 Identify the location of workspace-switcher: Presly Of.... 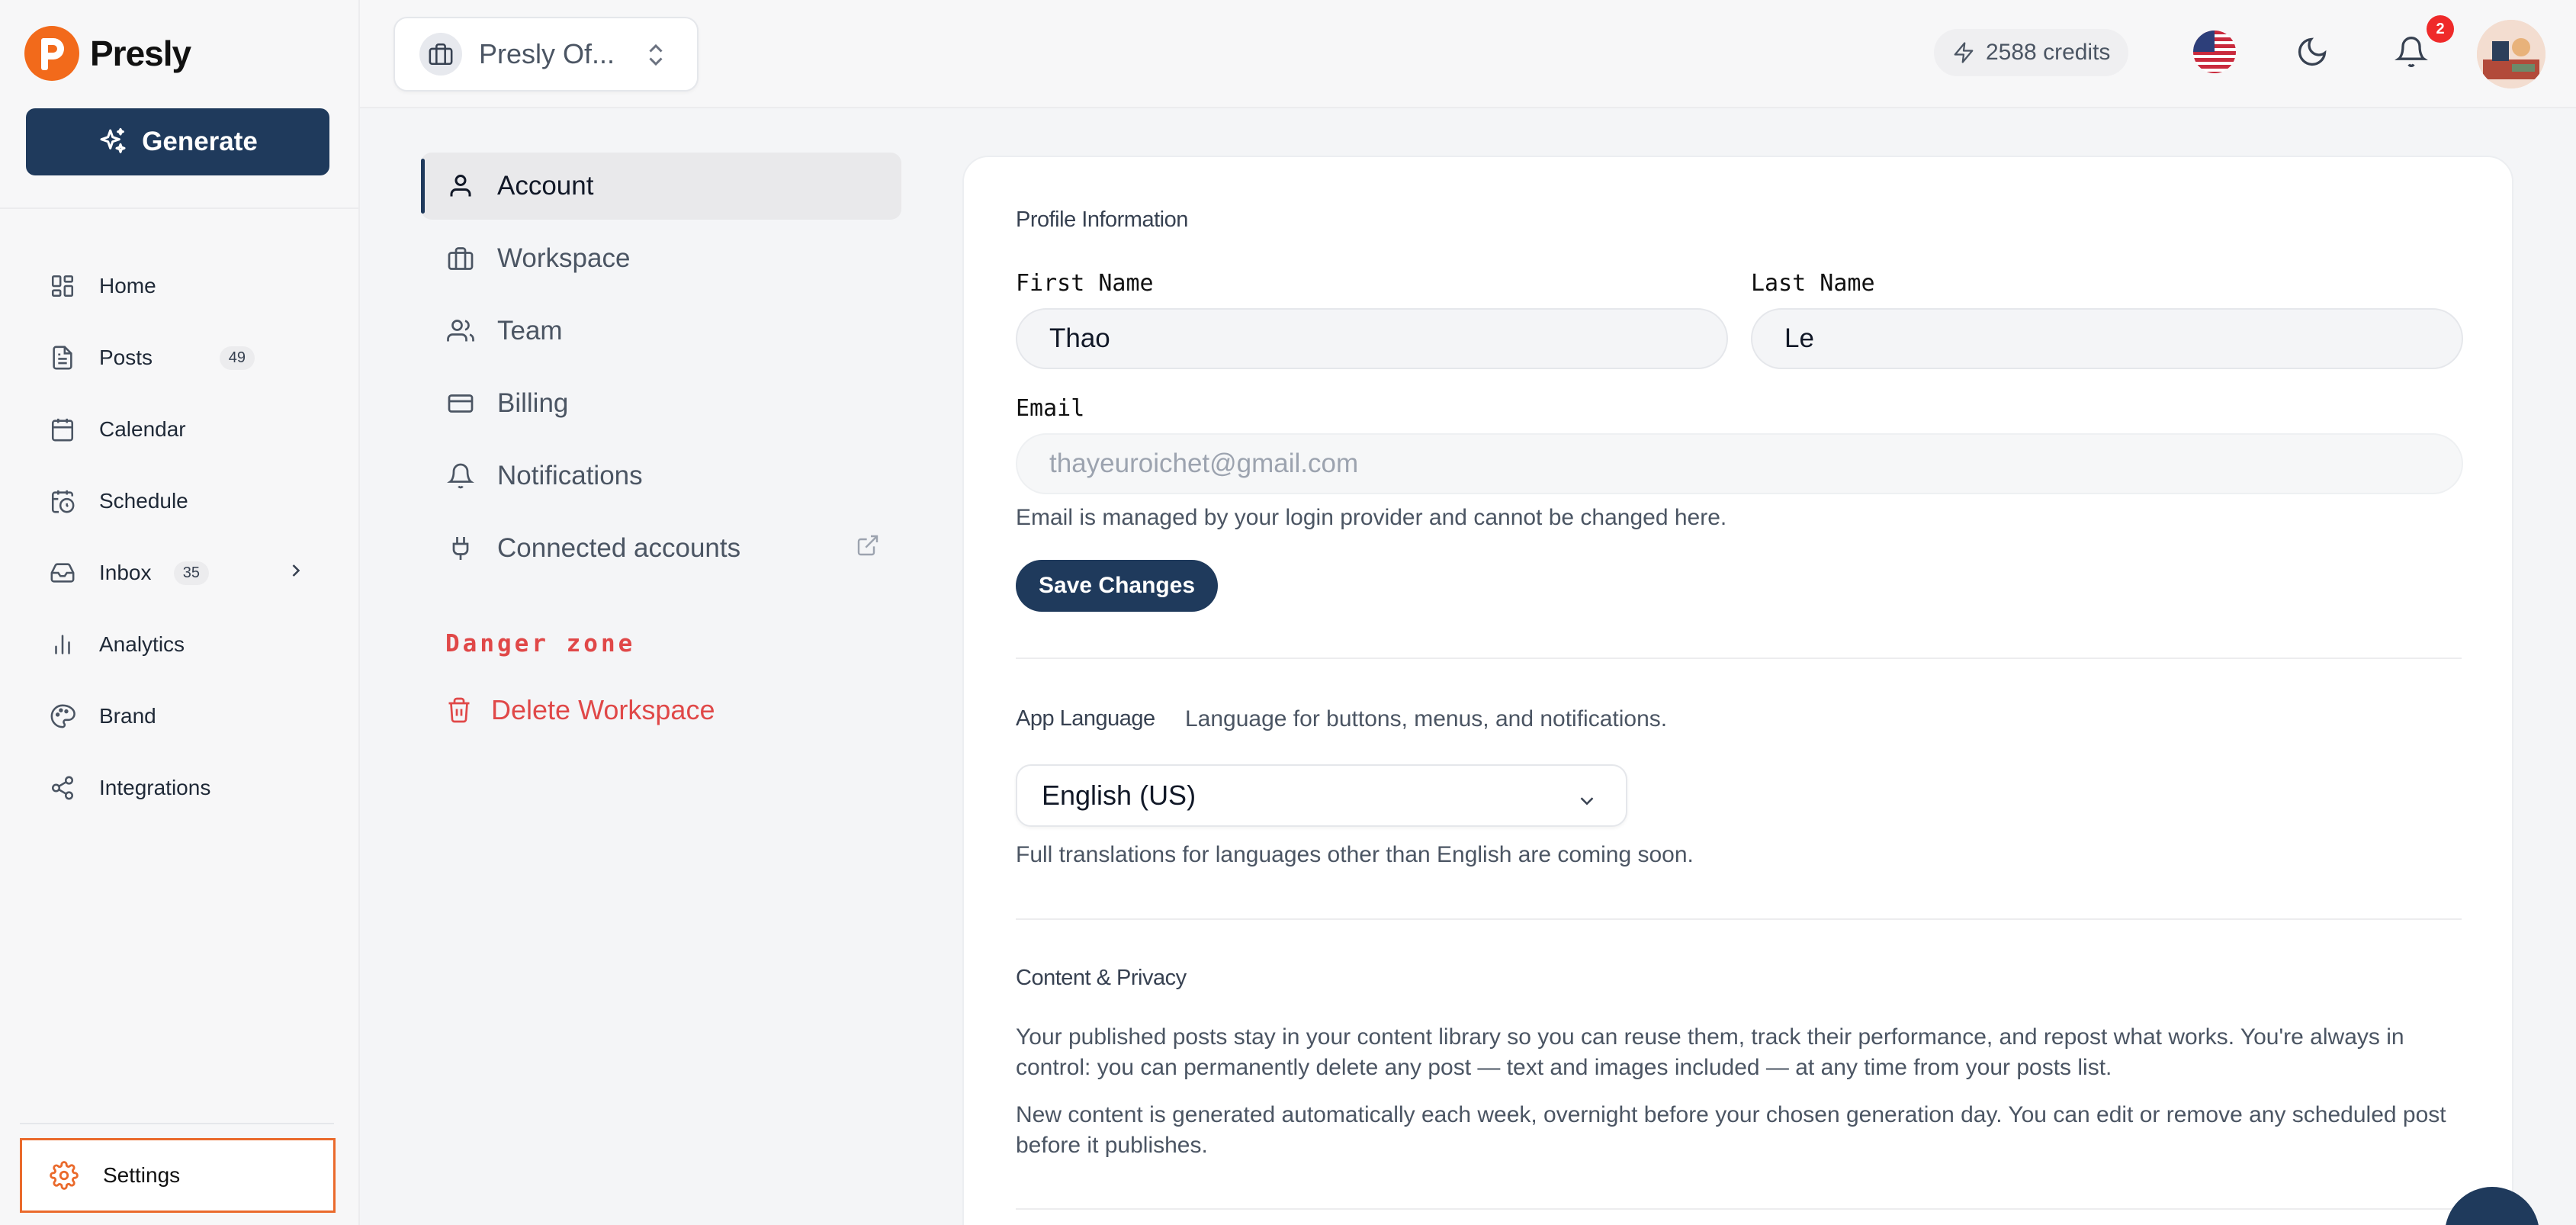
(546, 54).